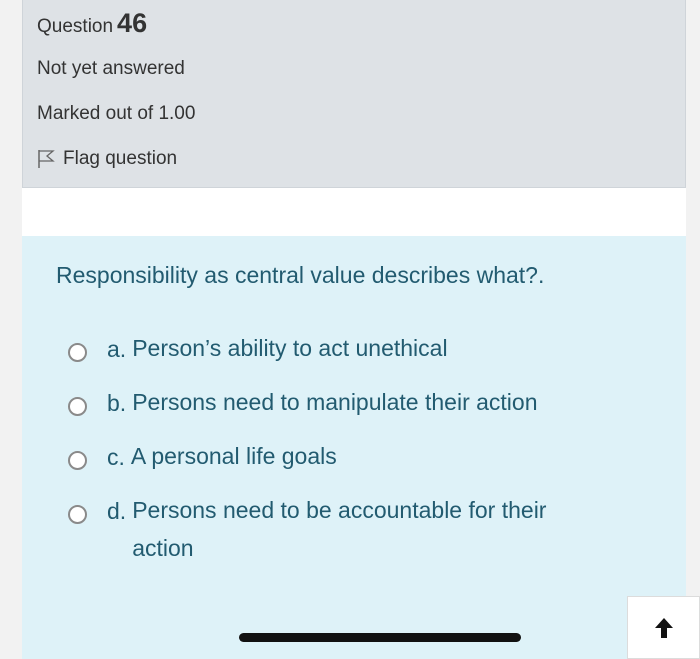 The height and width of the screenshot is (659, 700). What do you see at coordinates (75, 26) in the screenshot?
I see `question-label: Question` at bounding box center [75, 26].